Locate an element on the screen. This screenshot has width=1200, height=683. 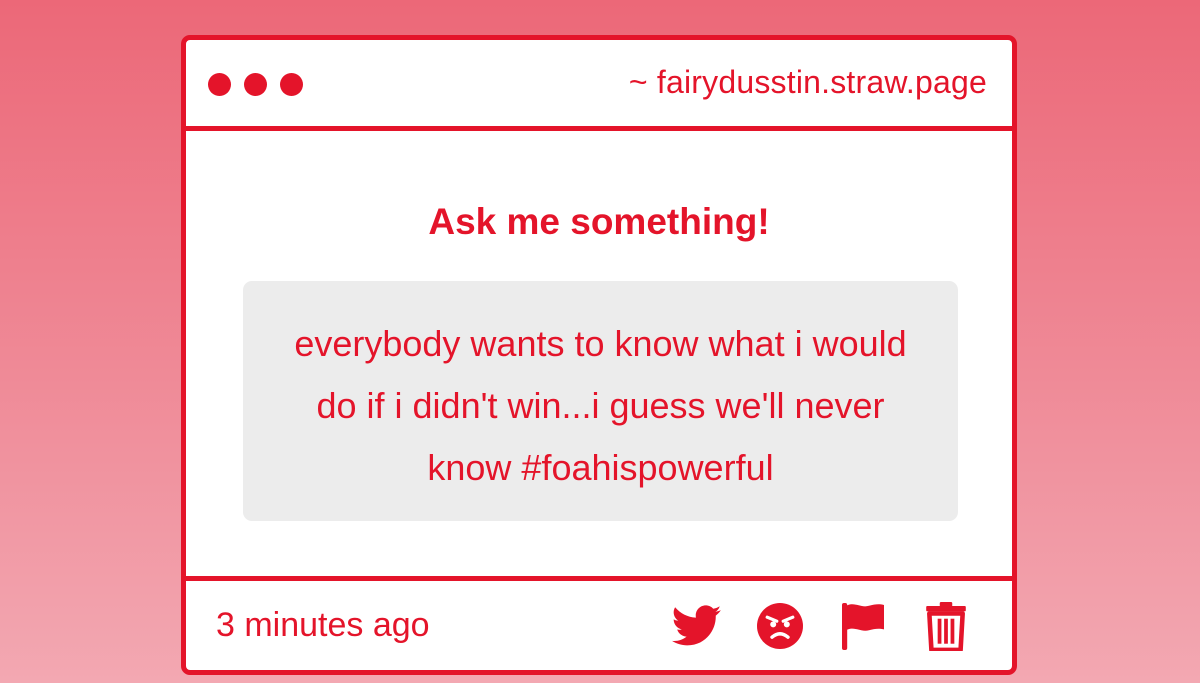
delete-button is located at coordinates (946, 626).